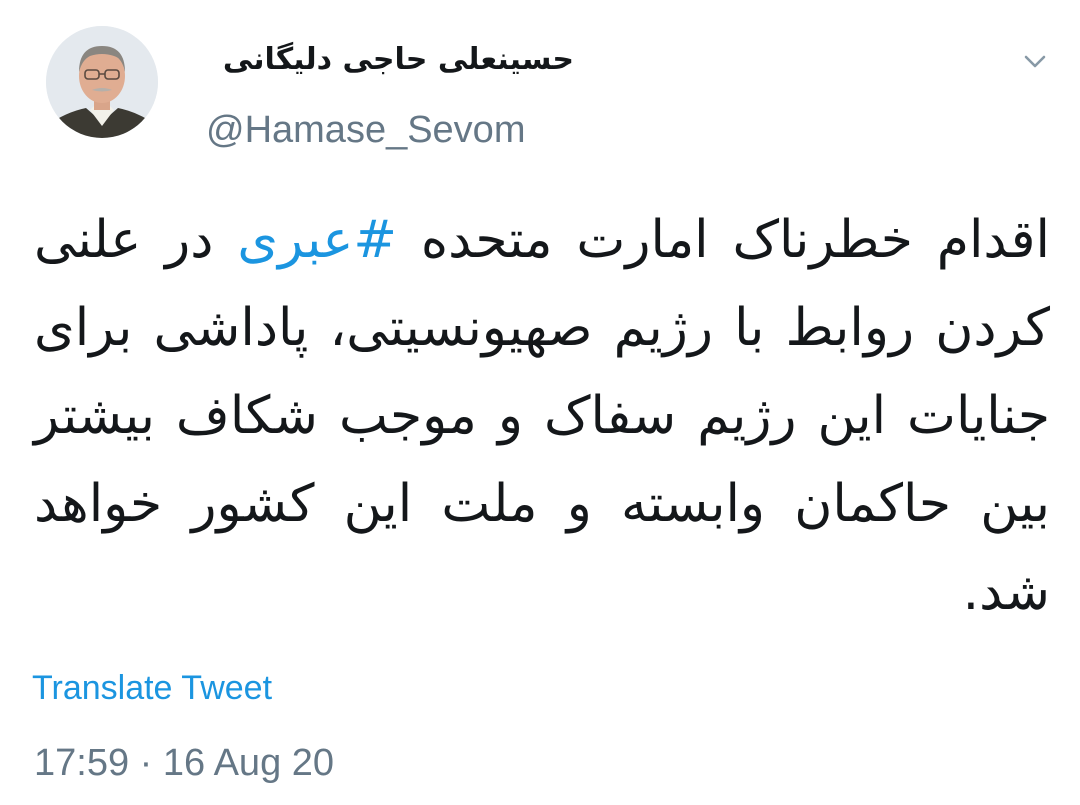  I want to click on tweet-text-start: اقدام خطرناک امارت متحده, so click(723, 240).